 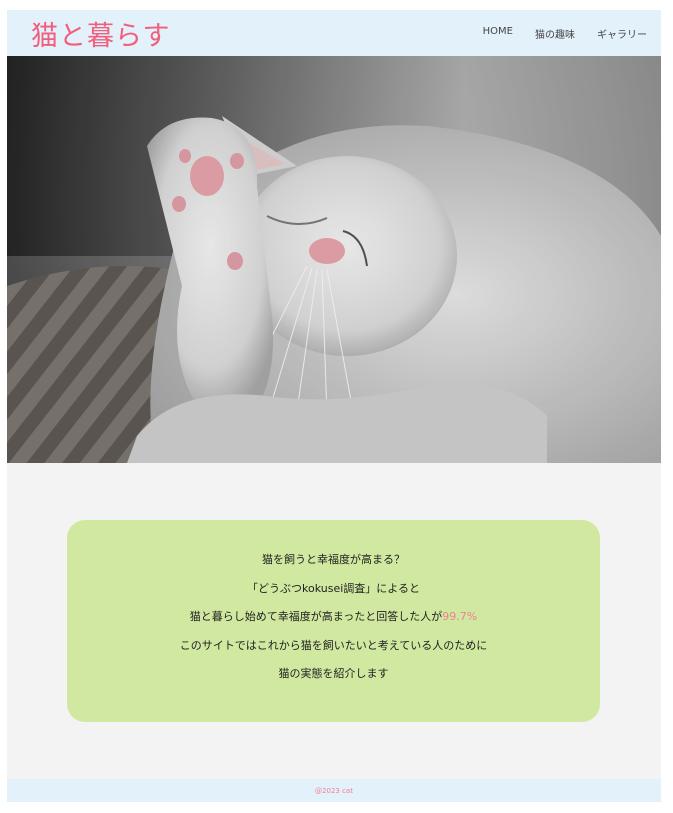 I want to click on happiness-percentage: 99.7%, so click(x=460, y=617).